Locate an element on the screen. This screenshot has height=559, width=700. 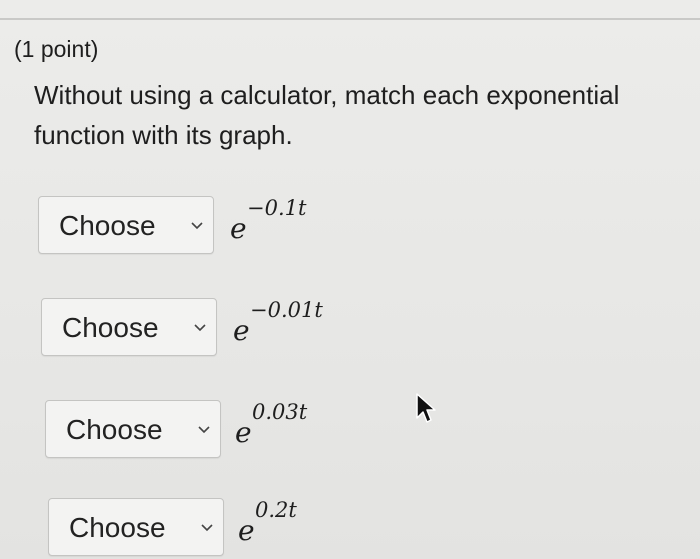
match-select-3: Choose is located at coordinates (133, 429).